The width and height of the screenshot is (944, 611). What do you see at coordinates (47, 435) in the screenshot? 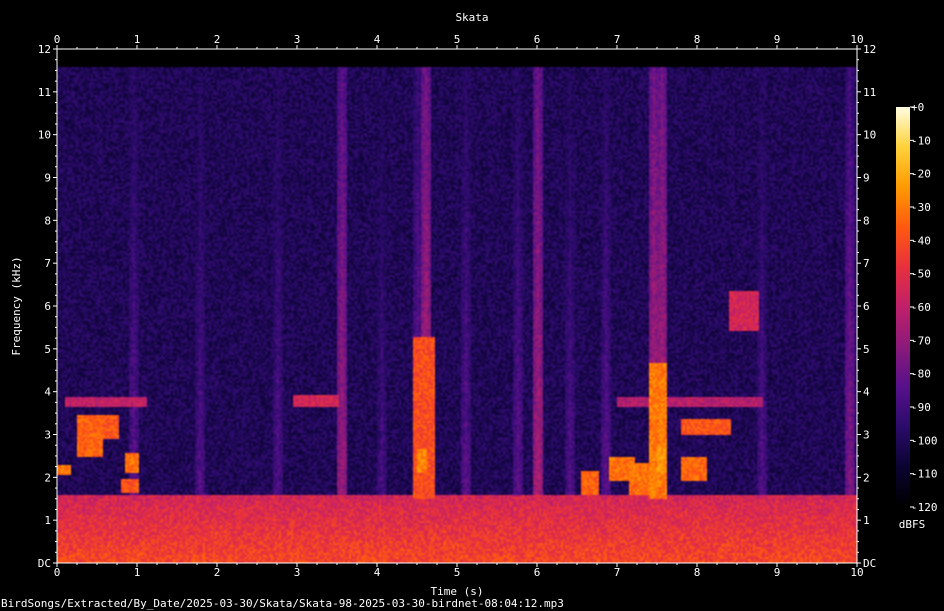
I see `y-tick-label-left: 3` at bounding box center [47, 435].